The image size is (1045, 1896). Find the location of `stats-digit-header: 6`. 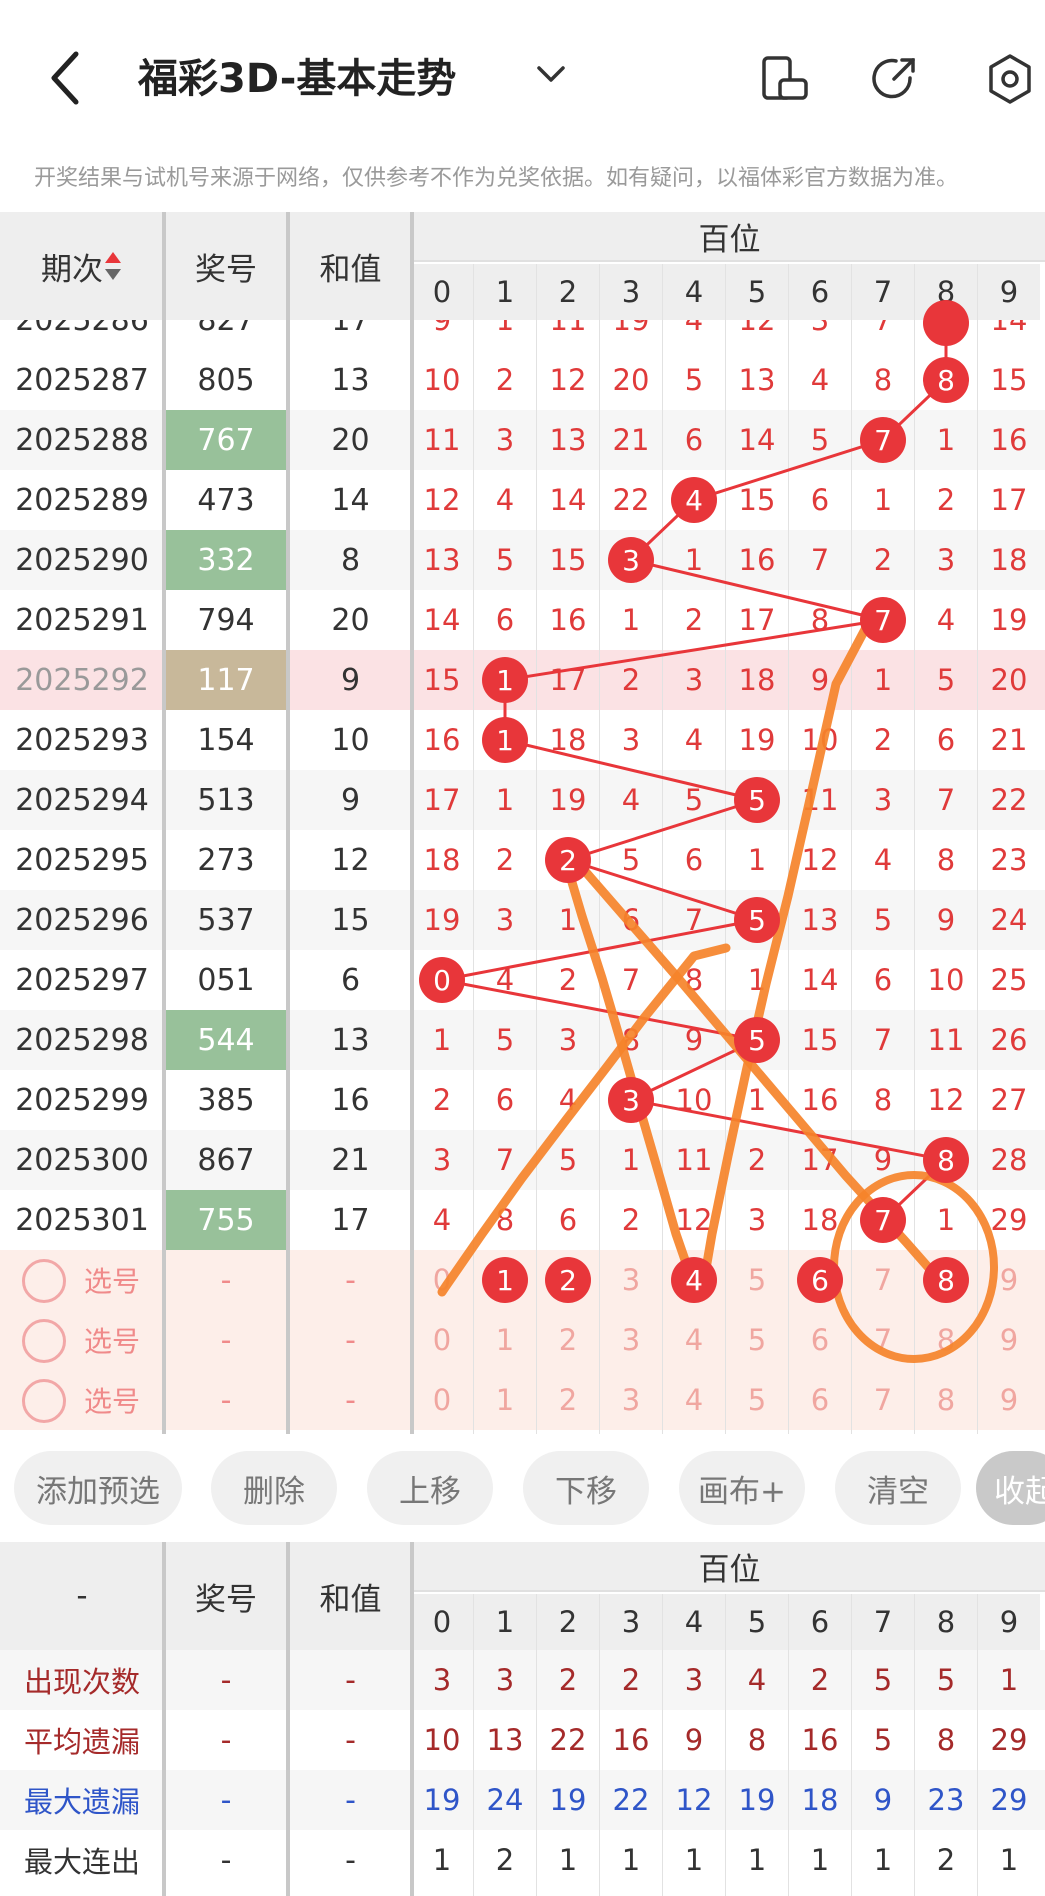

stats-digit-header: 6 is located at coordinates (820, 1622).